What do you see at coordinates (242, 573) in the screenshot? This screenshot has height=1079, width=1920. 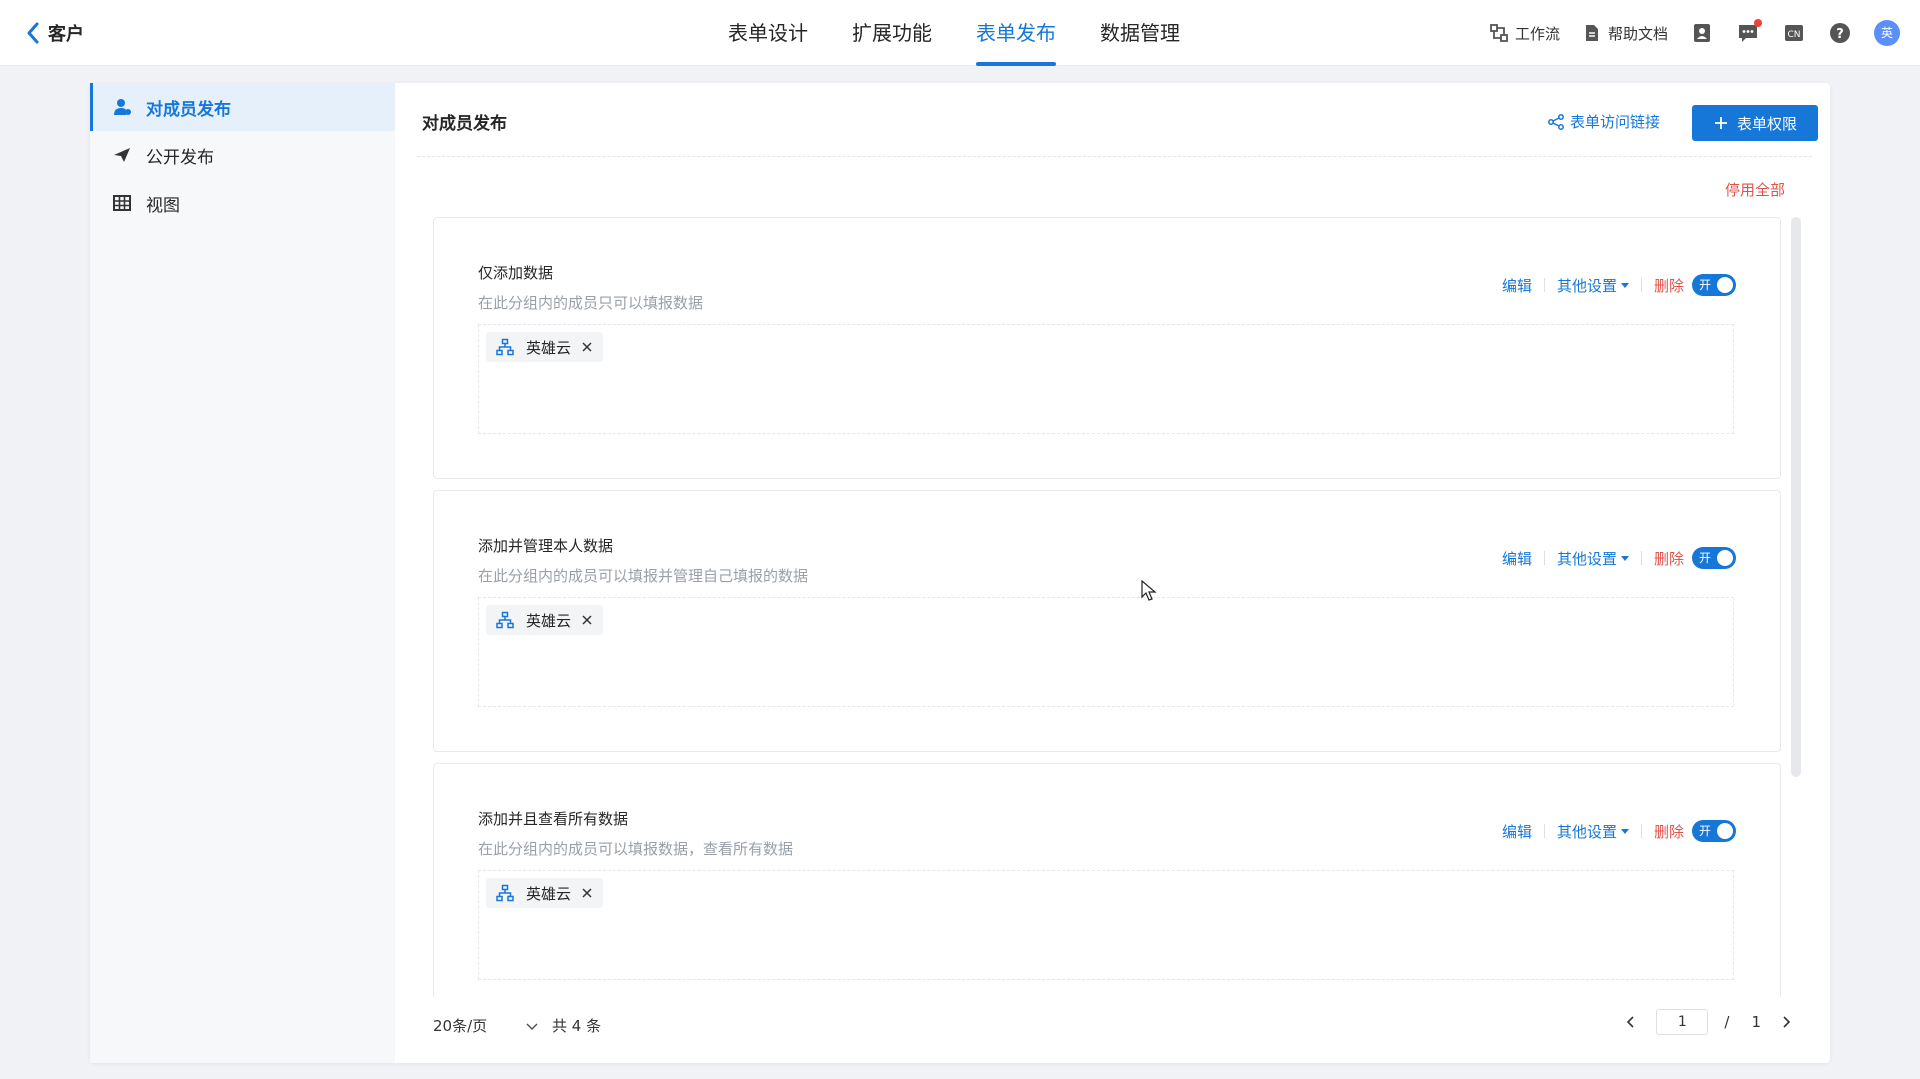 I see `sidebar: 对成员发布 公开发布 视图` at bounding box center [242, 573].